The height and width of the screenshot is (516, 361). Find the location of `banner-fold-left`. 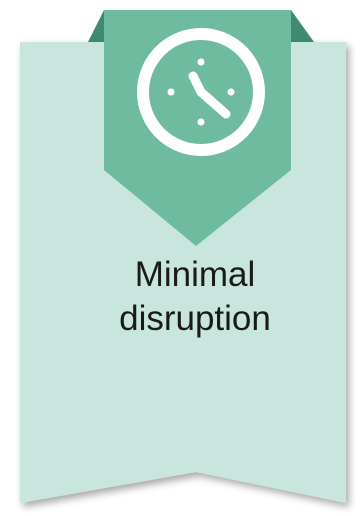

banner-fold-left is located at coordinates (96, 26).